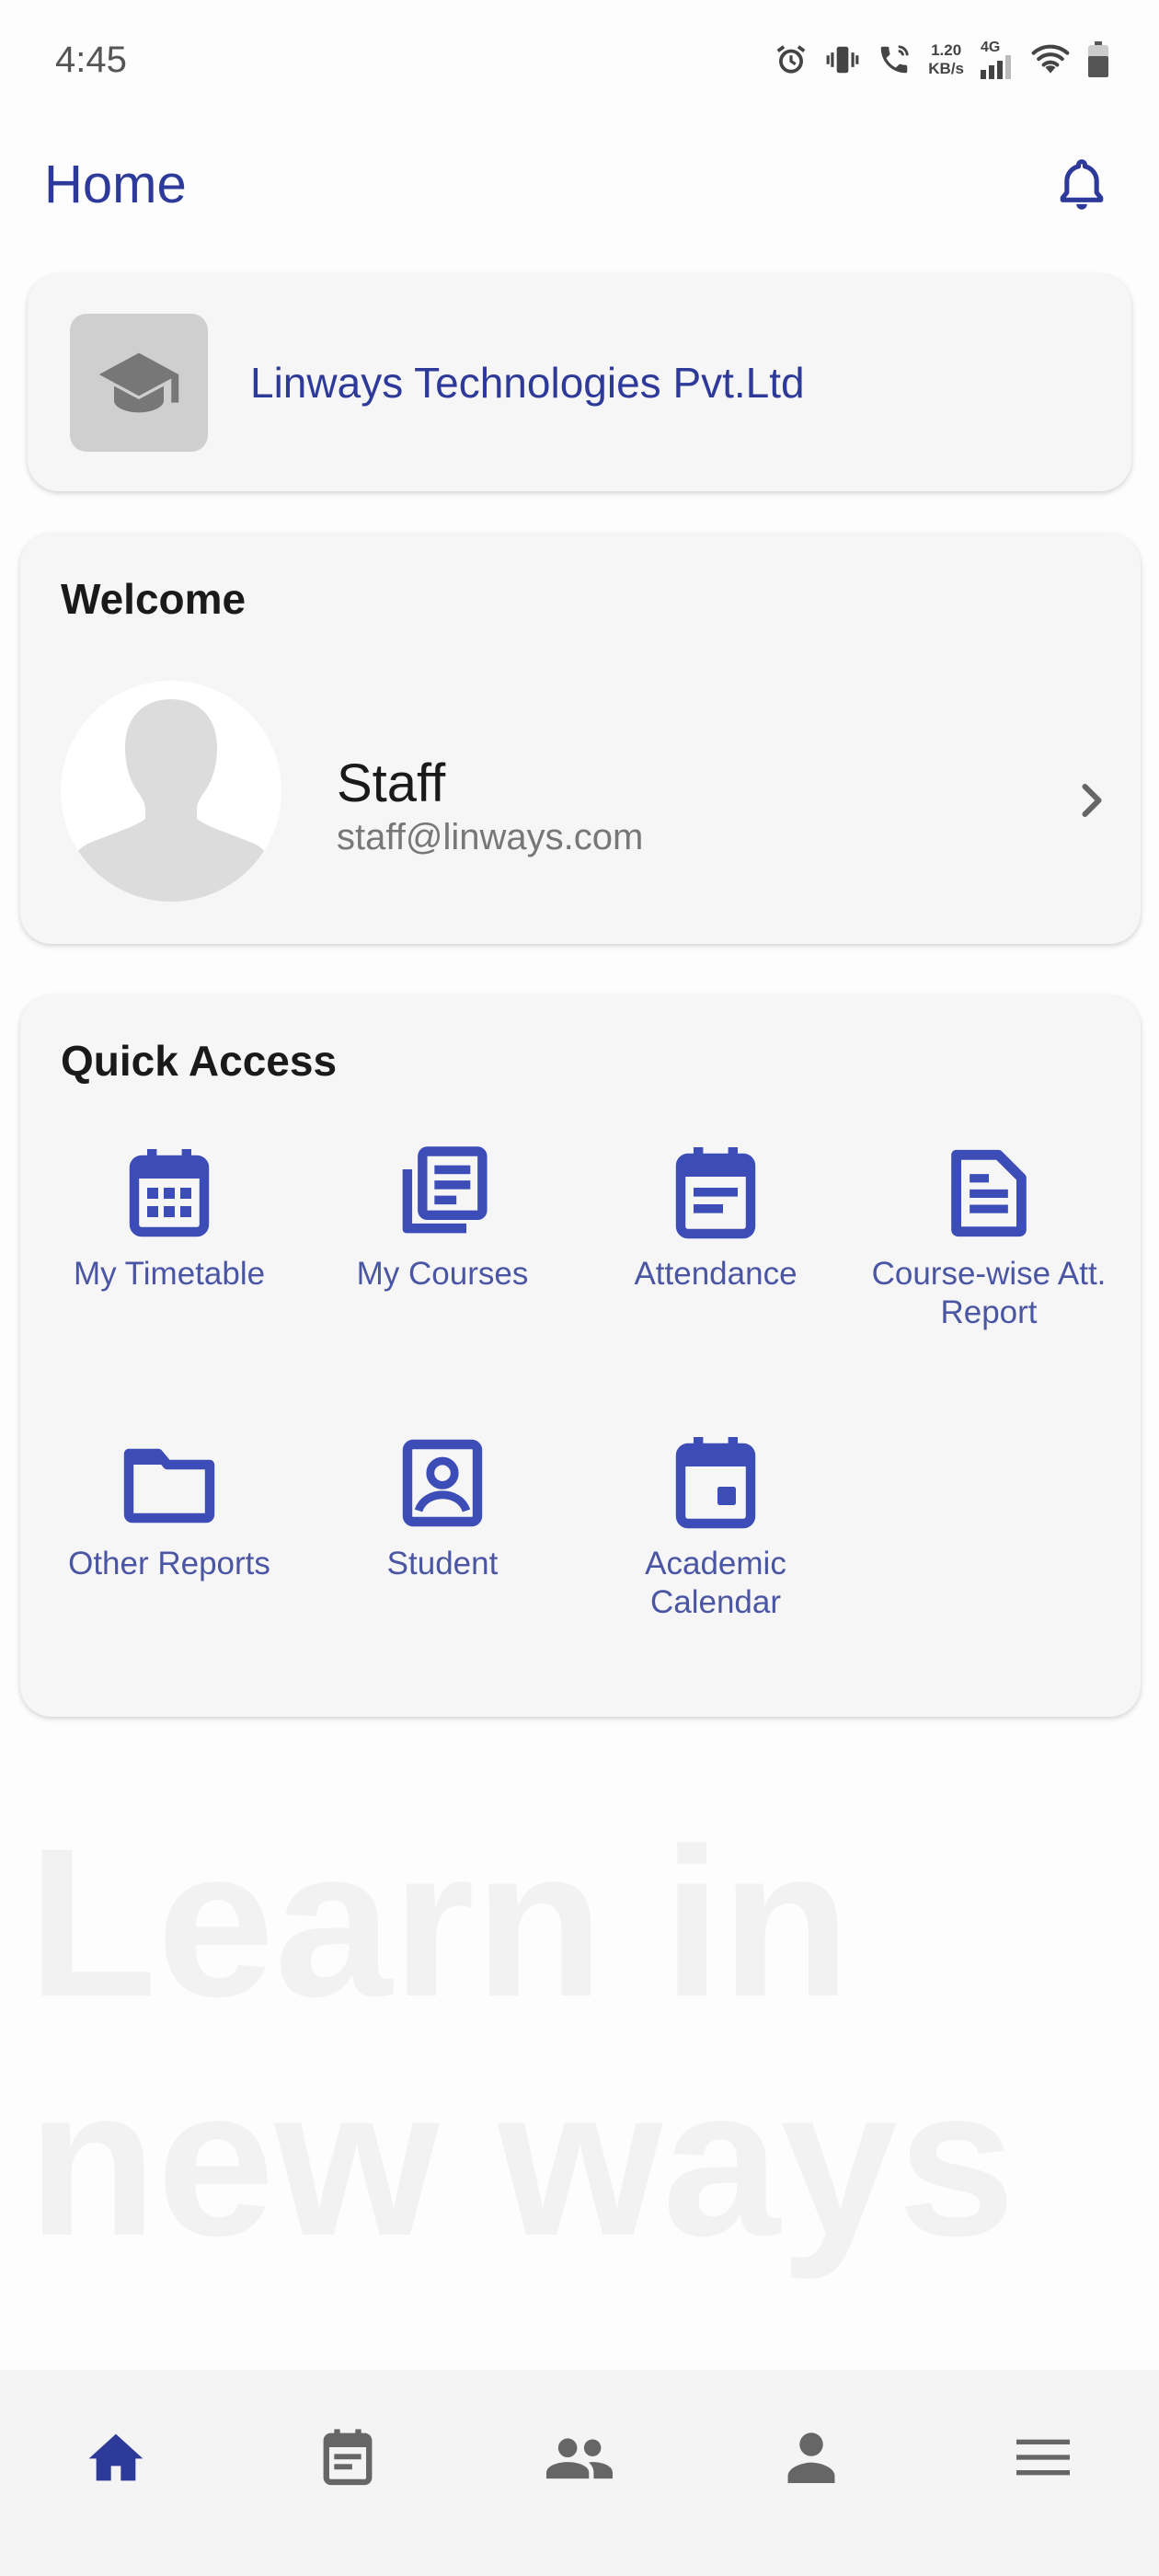 This screenshot has height=2576, width=1159. I want to click on quick-access-my-courses: My Courses, so click(442, 1218).